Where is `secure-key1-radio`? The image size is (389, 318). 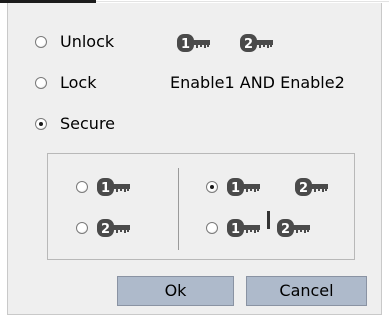 secure-key1-radio is located at coordinates (82, 187).